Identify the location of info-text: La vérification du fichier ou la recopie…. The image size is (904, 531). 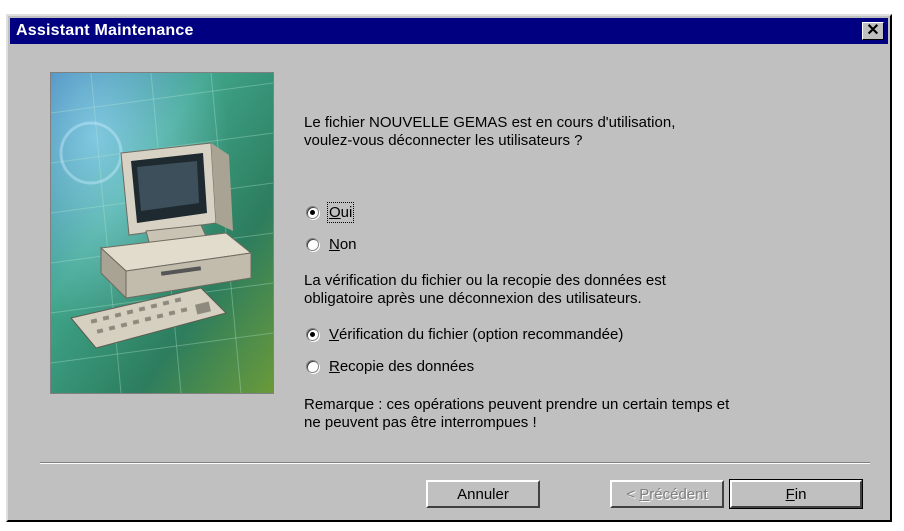
(485, 290).